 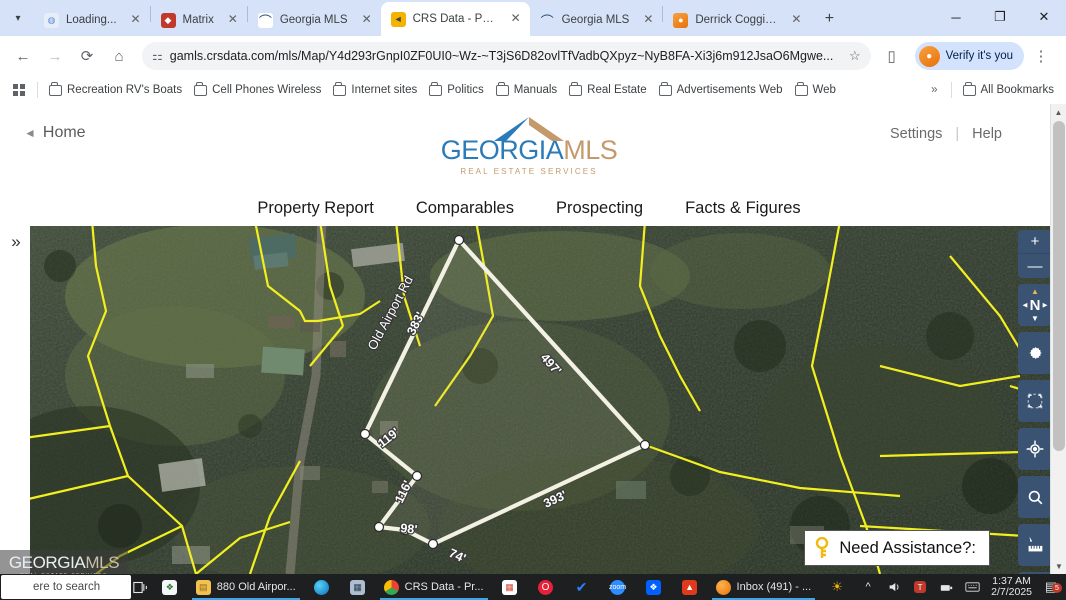 I want to click on taskbar-app-calendar: ▦, so click(x=510, y=587).